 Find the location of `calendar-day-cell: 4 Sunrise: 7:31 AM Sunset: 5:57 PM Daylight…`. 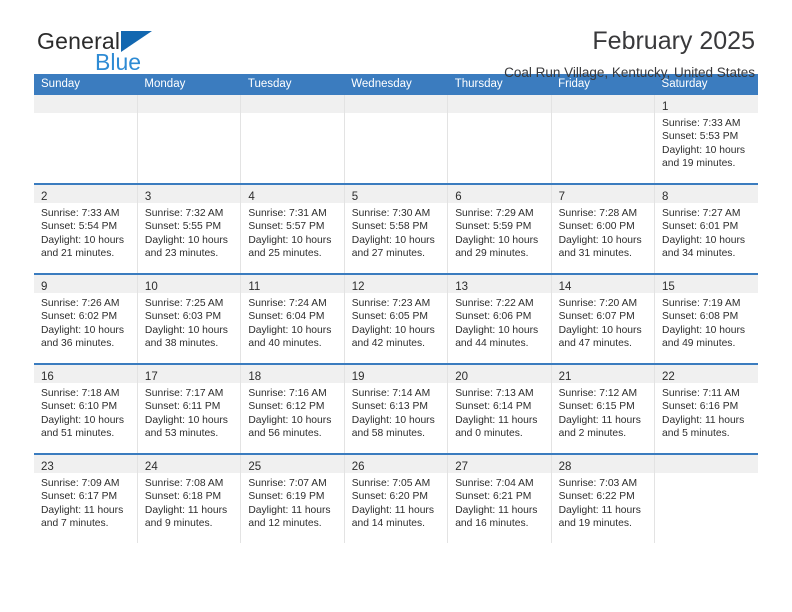

calendar-day-cell: 4 Sunrise: 7:31 AM Sunset: 5:57 PM Daylight… is located at coordinates (292, 228).